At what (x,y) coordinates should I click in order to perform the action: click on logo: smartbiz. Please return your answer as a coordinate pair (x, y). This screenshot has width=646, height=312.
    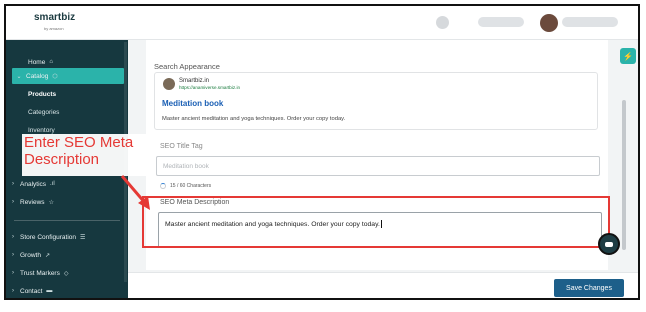
    Looking at the image, I should click on (55, 17).